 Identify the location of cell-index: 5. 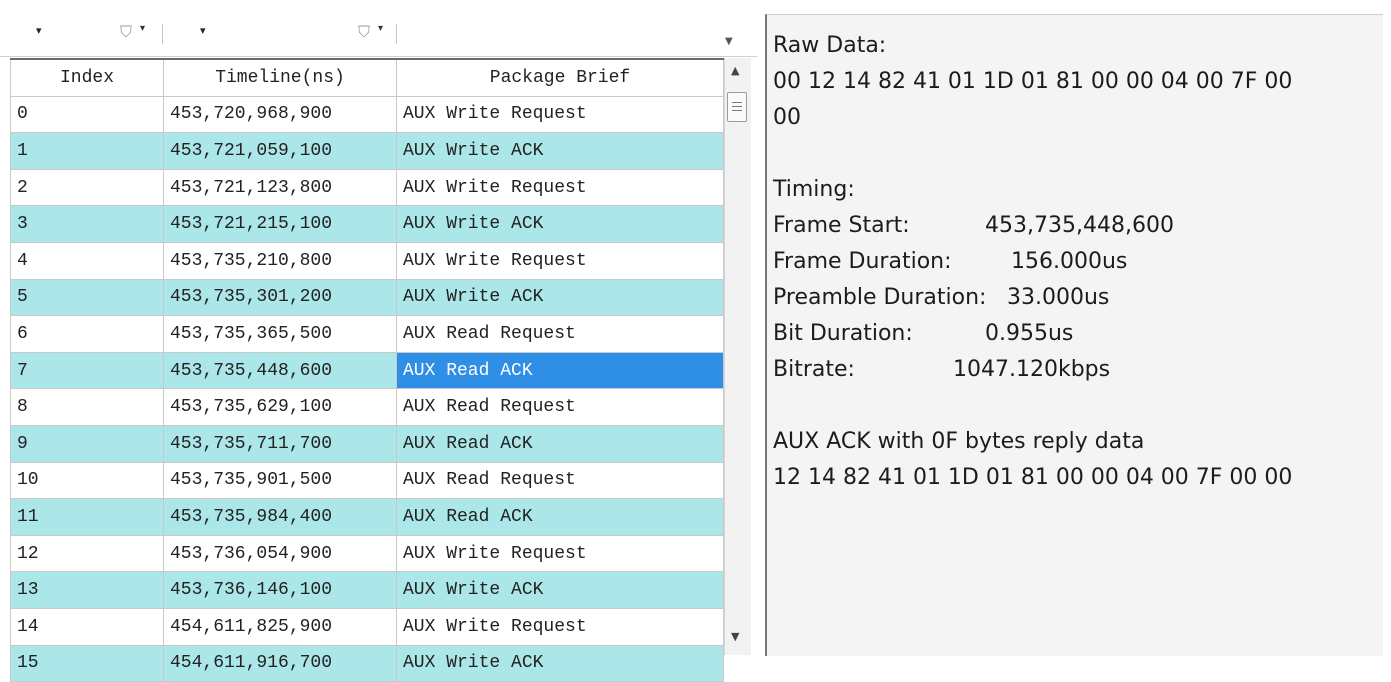
(87, 297).